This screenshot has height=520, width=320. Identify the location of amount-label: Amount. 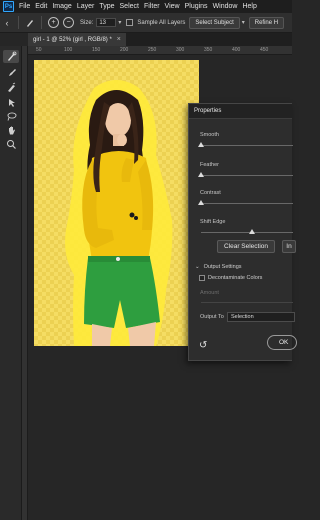
(209, 293).